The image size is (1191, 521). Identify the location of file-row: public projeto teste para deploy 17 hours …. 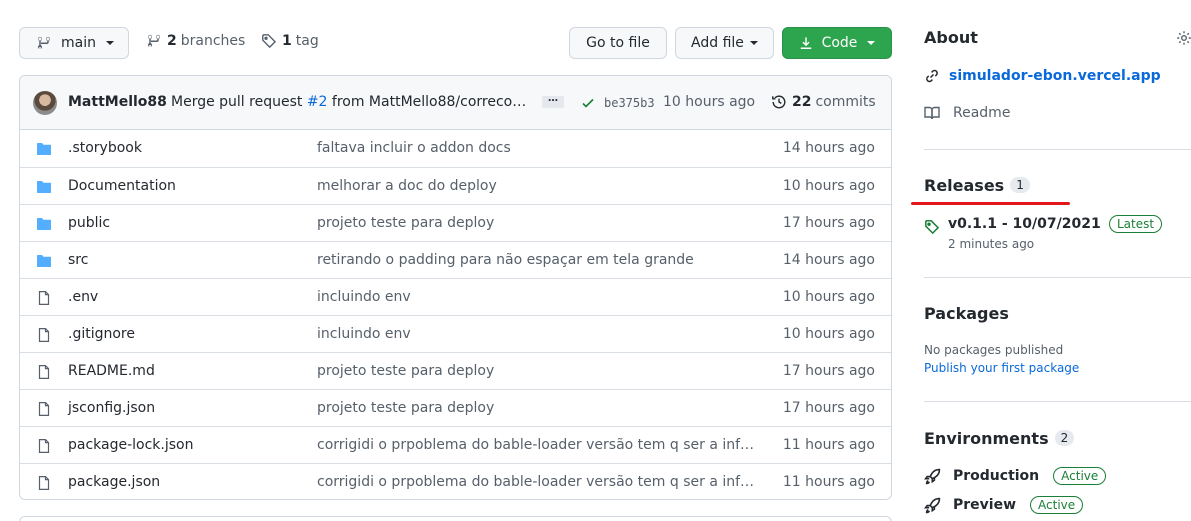
(455, 222).